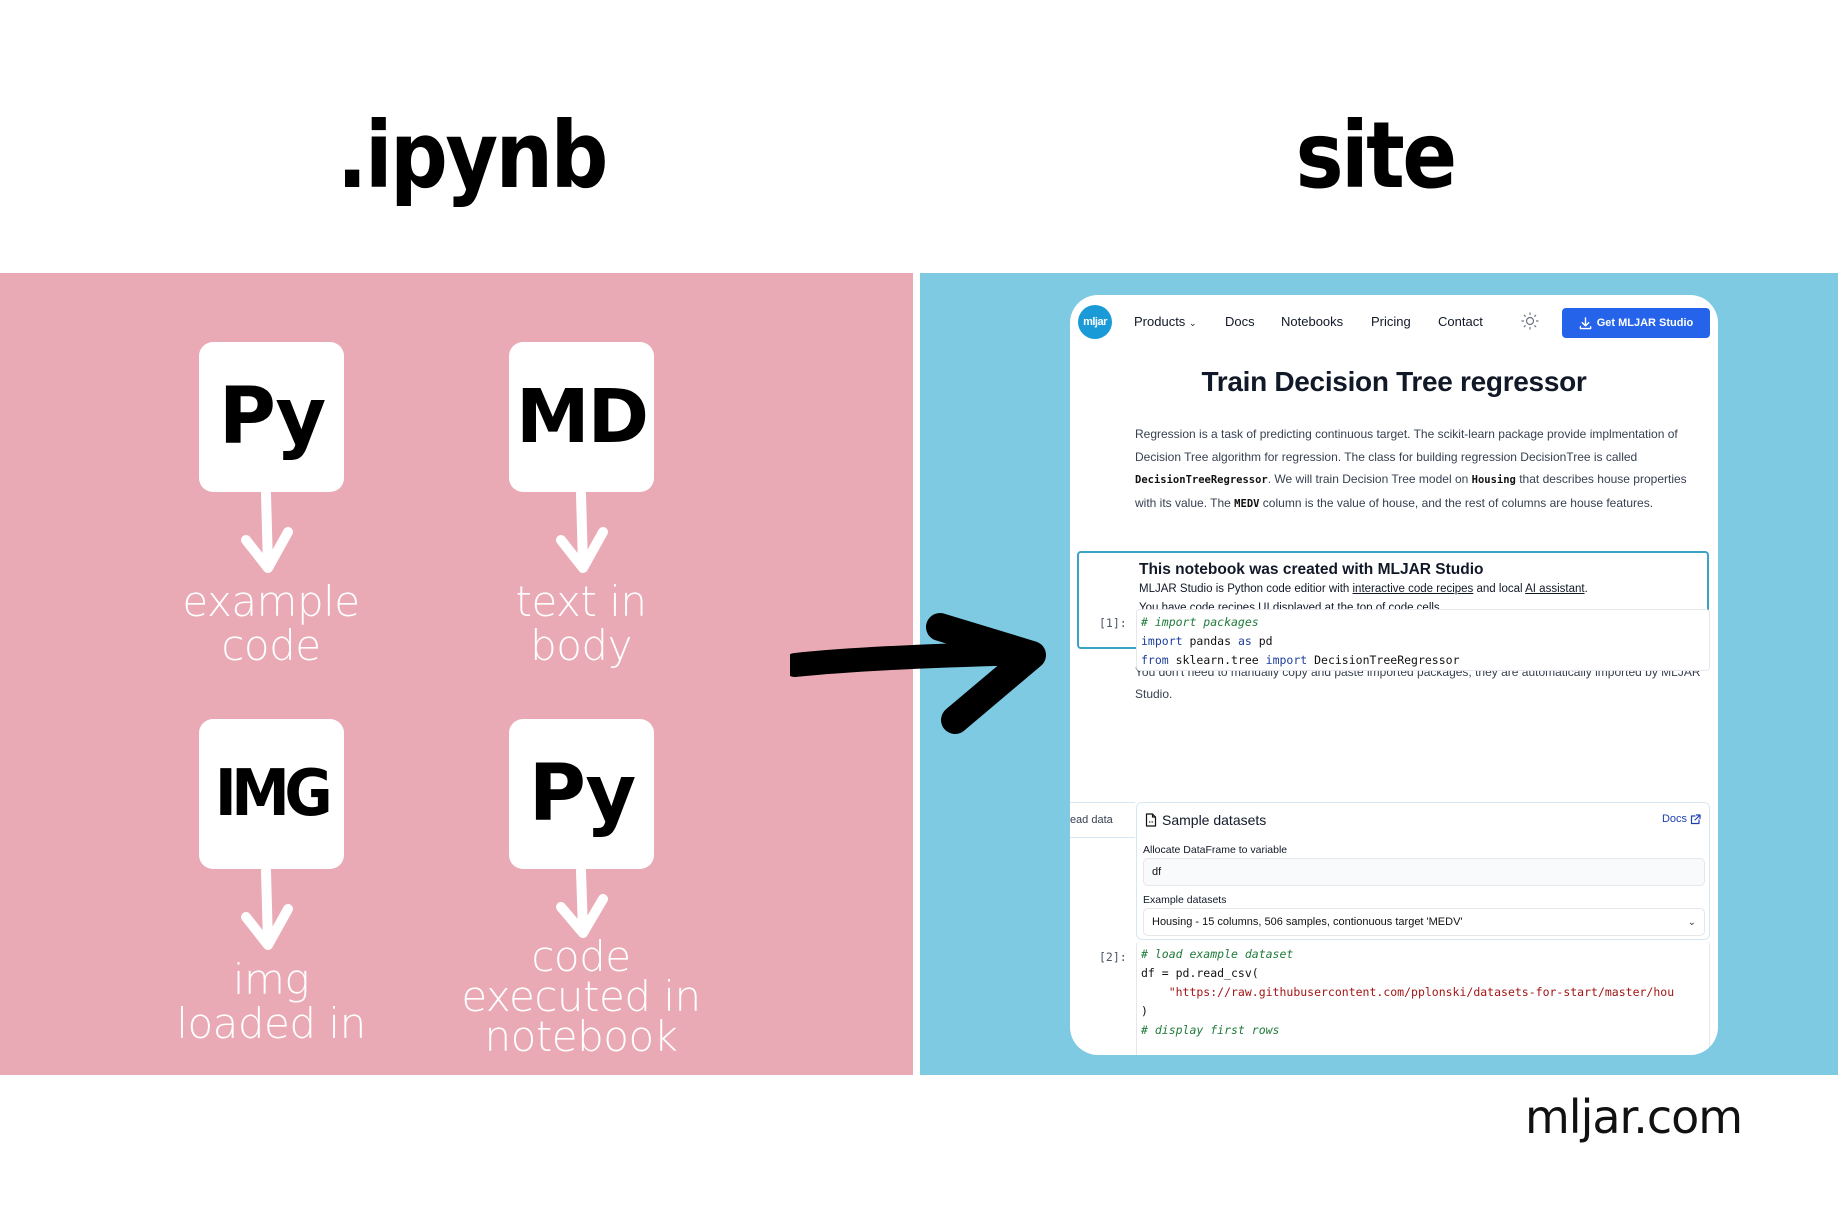 This screenshot has width=1838, height=1225. I want to click on caption-code-executed: code executed in notebook, so click(581, 996).